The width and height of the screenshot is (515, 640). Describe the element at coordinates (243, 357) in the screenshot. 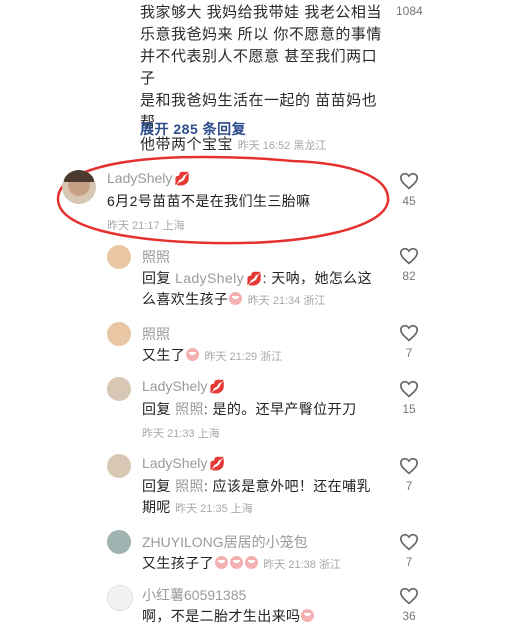

I see `reply-meta: 昨天 21:29 浙江` at that location.